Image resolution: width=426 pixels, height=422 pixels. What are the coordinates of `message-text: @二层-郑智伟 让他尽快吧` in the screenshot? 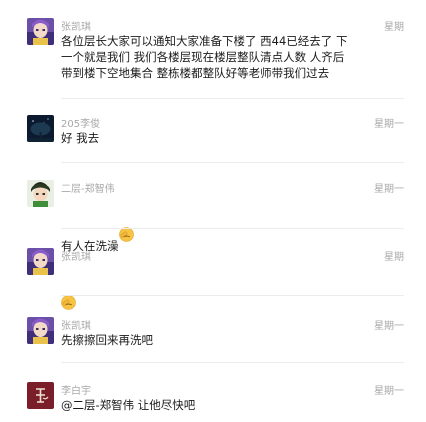 It's located at (128, 405).